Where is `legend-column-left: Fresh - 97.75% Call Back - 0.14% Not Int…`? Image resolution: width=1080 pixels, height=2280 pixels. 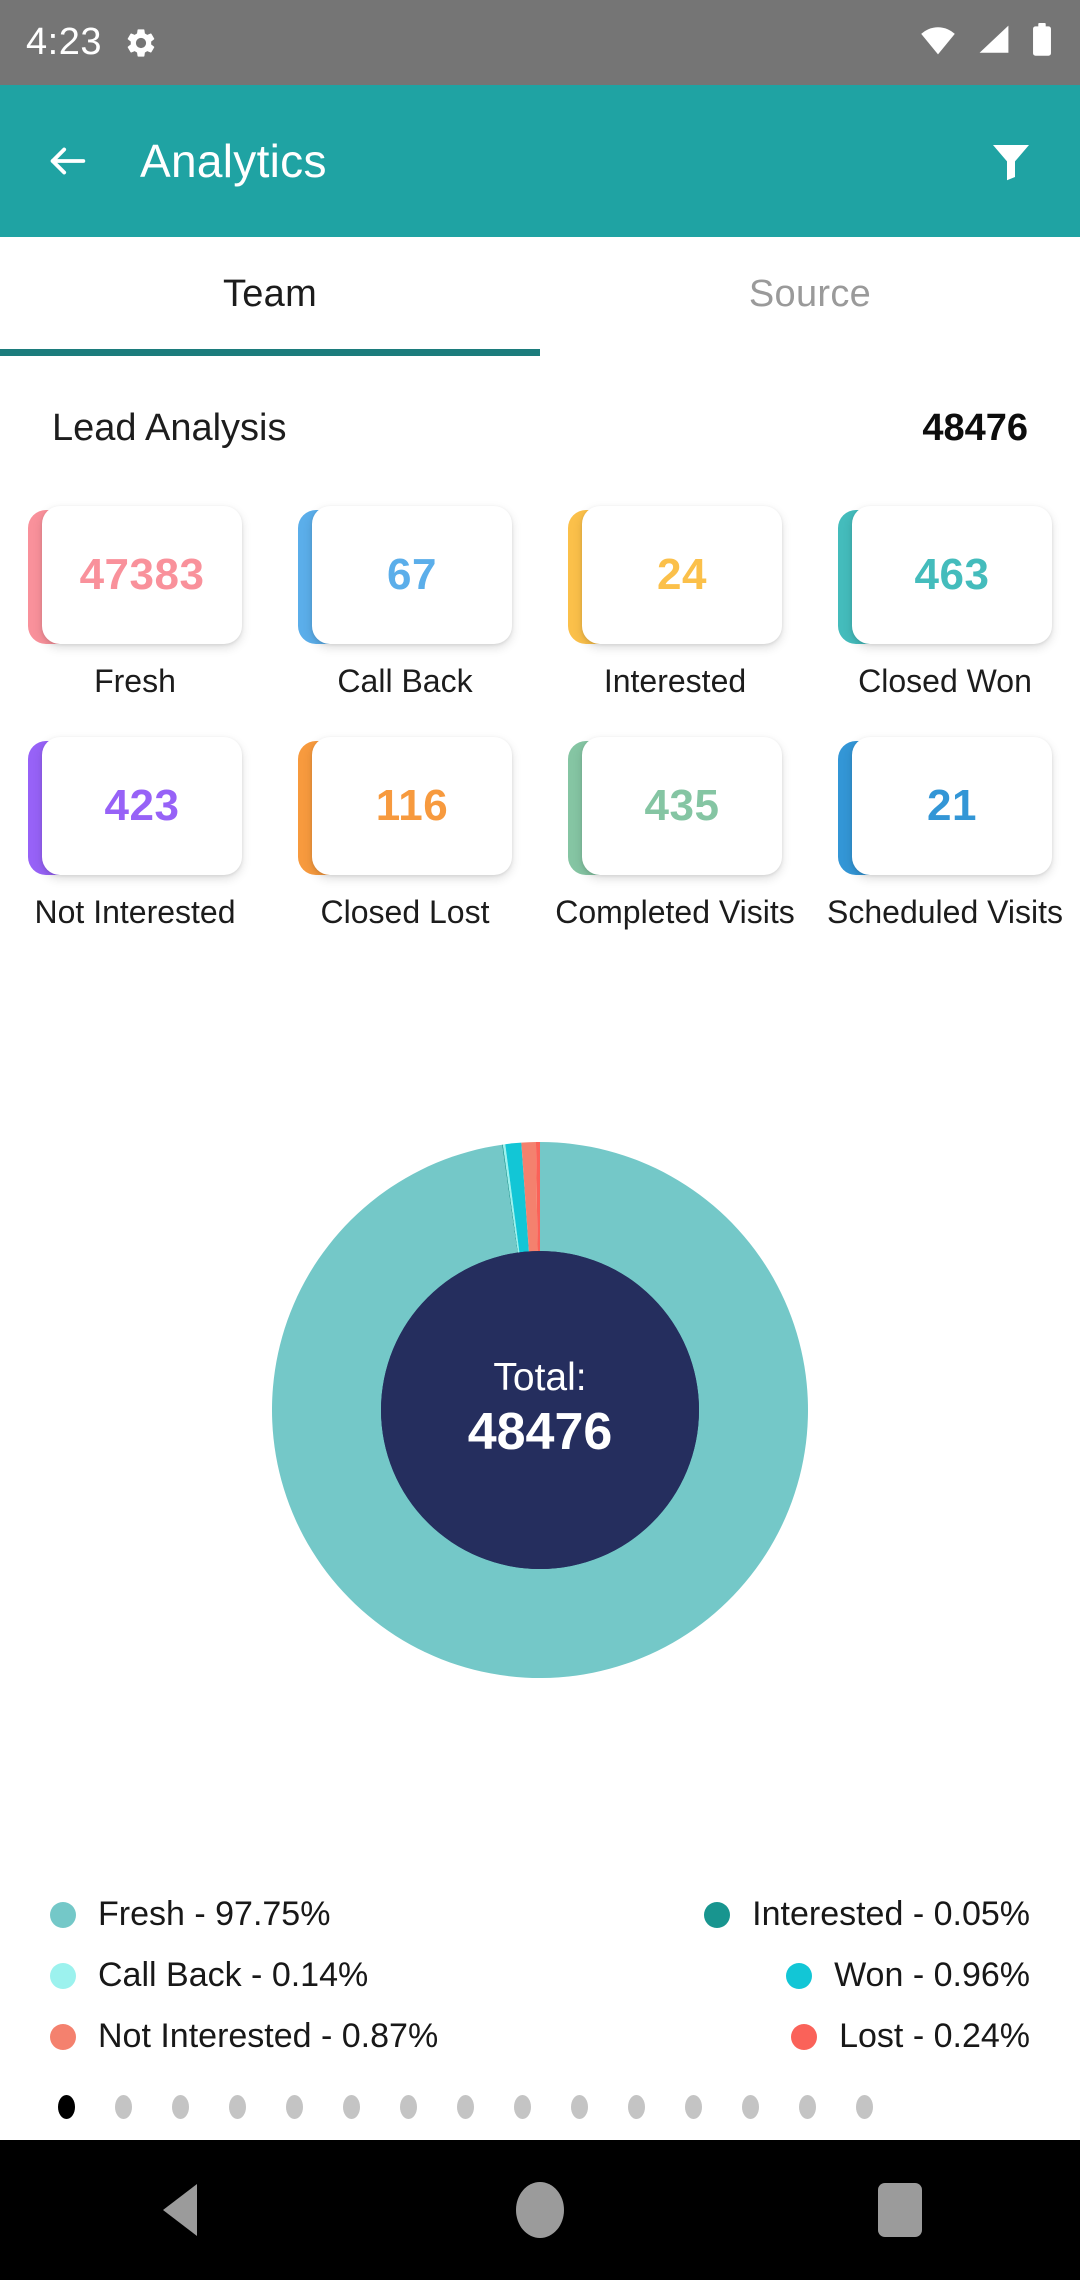 legend-column-left: Fresh - 97.75% Call Back - 0.14% Not Int… is located at coordinates (295, 1975).